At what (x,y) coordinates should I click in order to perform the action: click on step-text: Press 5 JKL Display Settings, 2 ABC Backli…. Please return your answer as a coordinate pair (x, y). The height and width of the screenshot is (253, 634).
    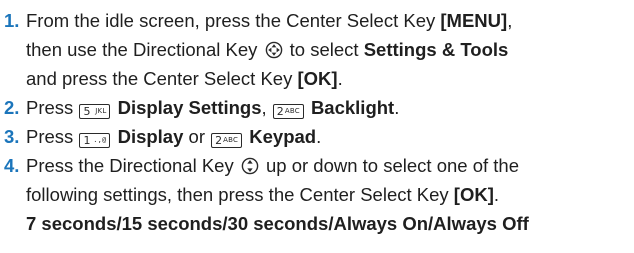
    Looking at the image, I should click on (328, 107).